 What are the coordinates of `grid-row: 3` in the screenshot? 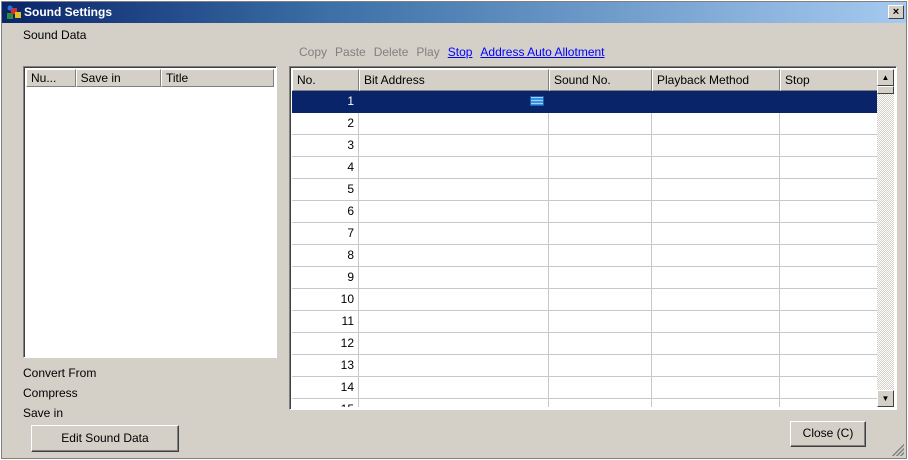 It's located at (585, 146).